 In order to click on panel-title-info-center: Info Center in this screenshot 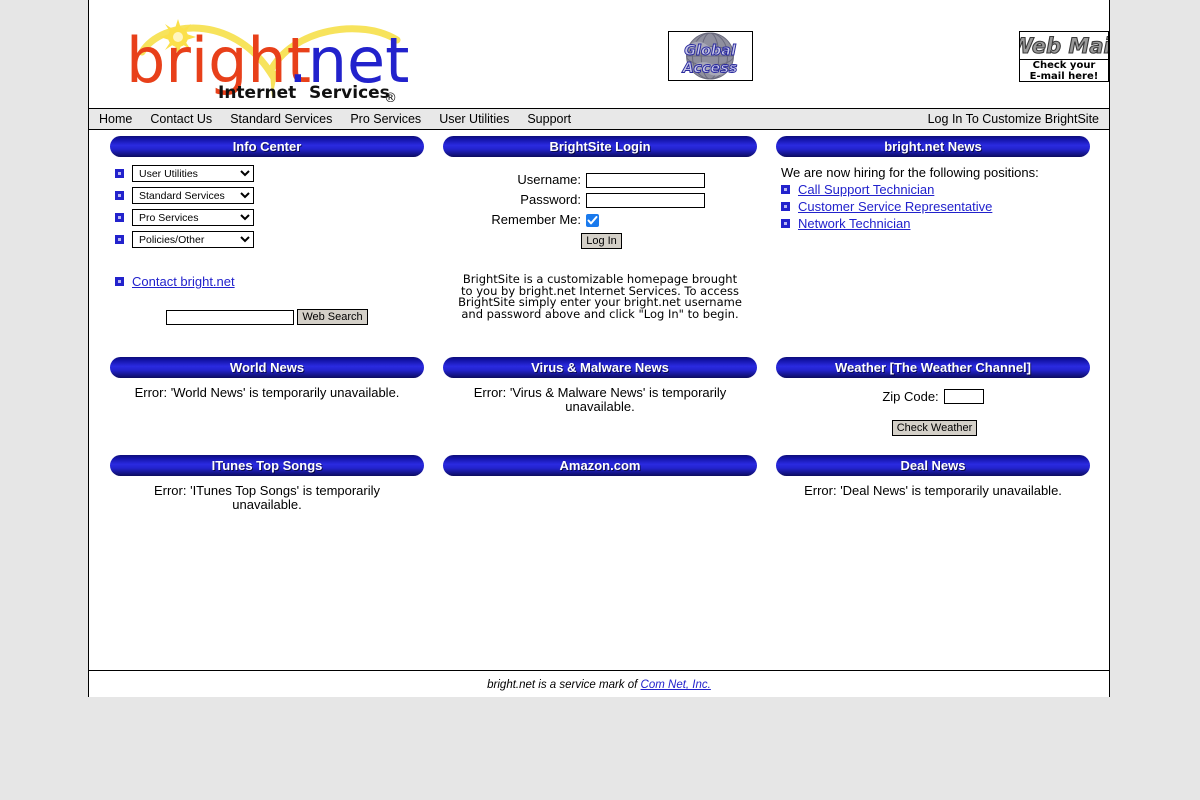, I will do `click(267, 146)`.